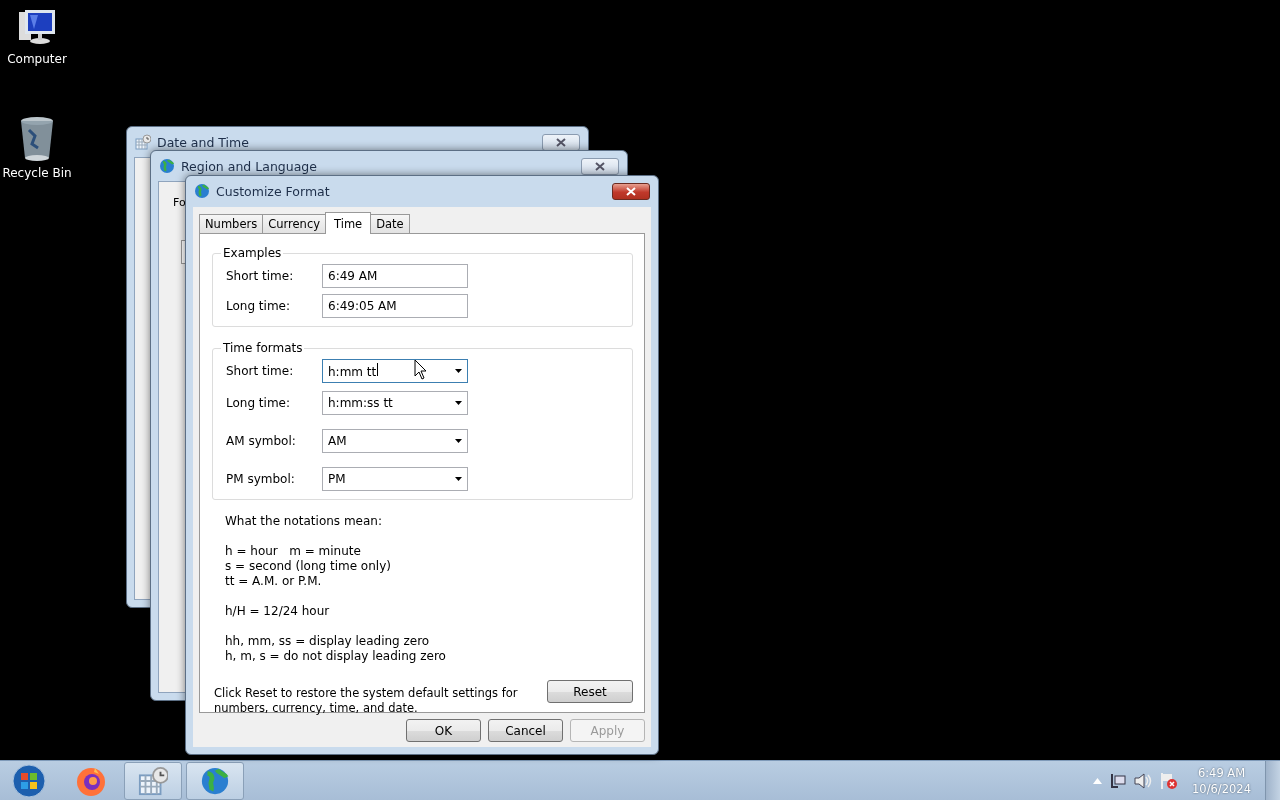 The height and width of the screenshot is (800, 1280). I want to click on group-title: Time formats, so click(263, 348).